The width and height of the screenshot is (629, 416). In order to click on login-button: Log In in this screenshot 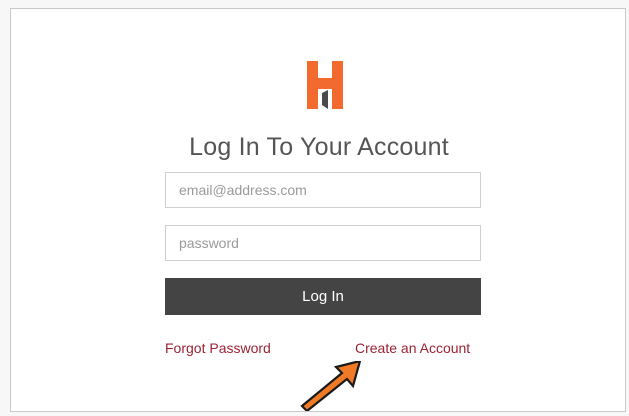, I will do `click(323, 296)`.